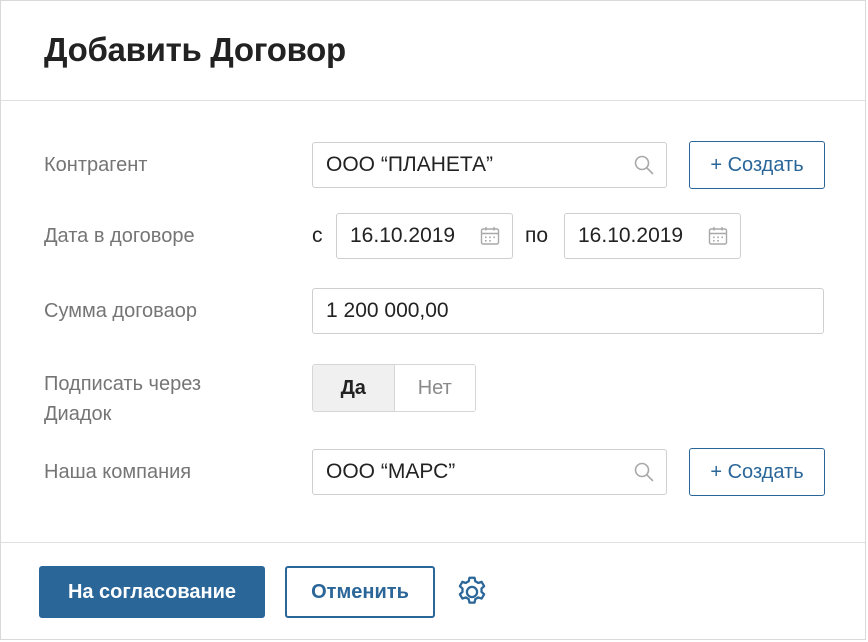 This screenshot has height=642, width=868. I want to click on submit-label: На согласование, so click(152, 591).